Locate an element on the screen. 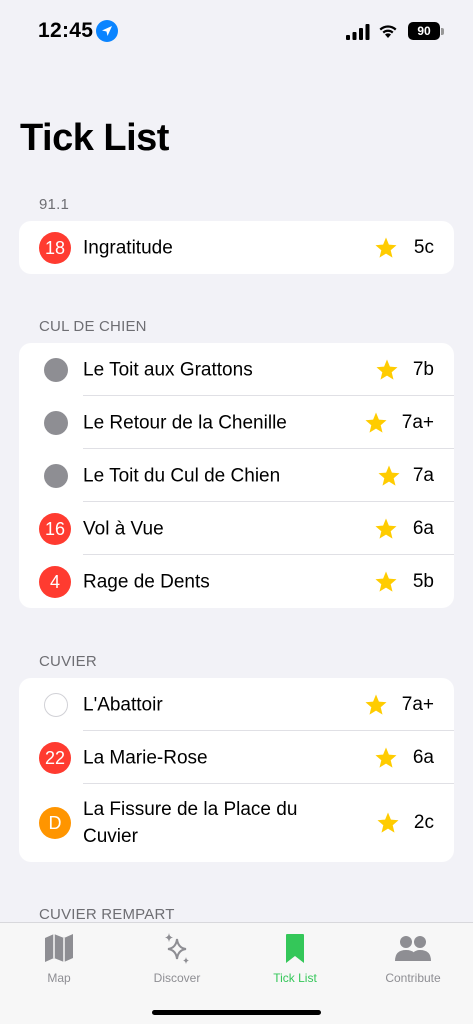  route-grade: 2c is located at coordinates (423, 822).